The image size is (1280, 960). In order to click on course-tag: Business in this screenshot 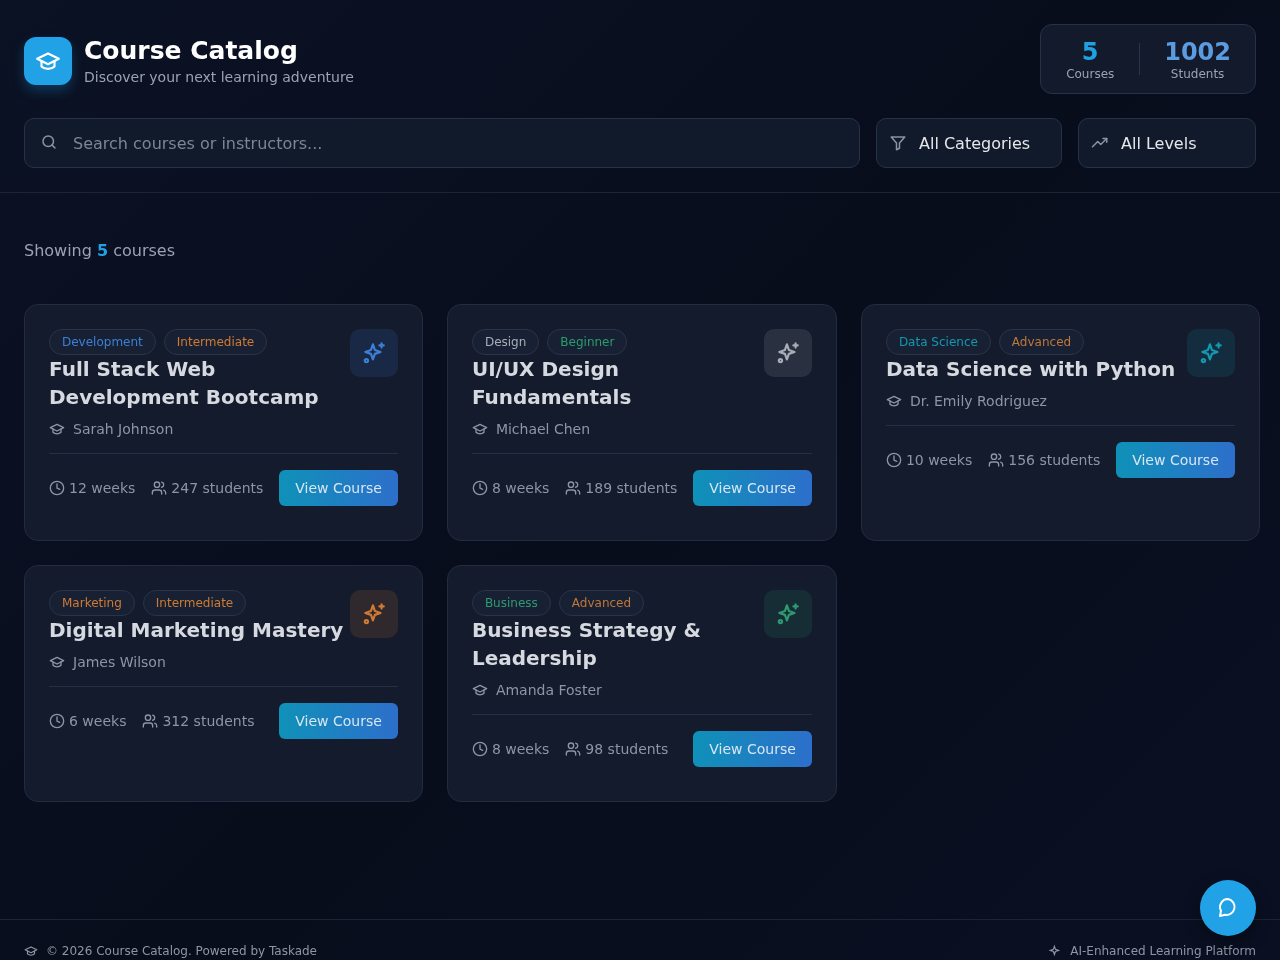, I will do `click(511, 603)`.